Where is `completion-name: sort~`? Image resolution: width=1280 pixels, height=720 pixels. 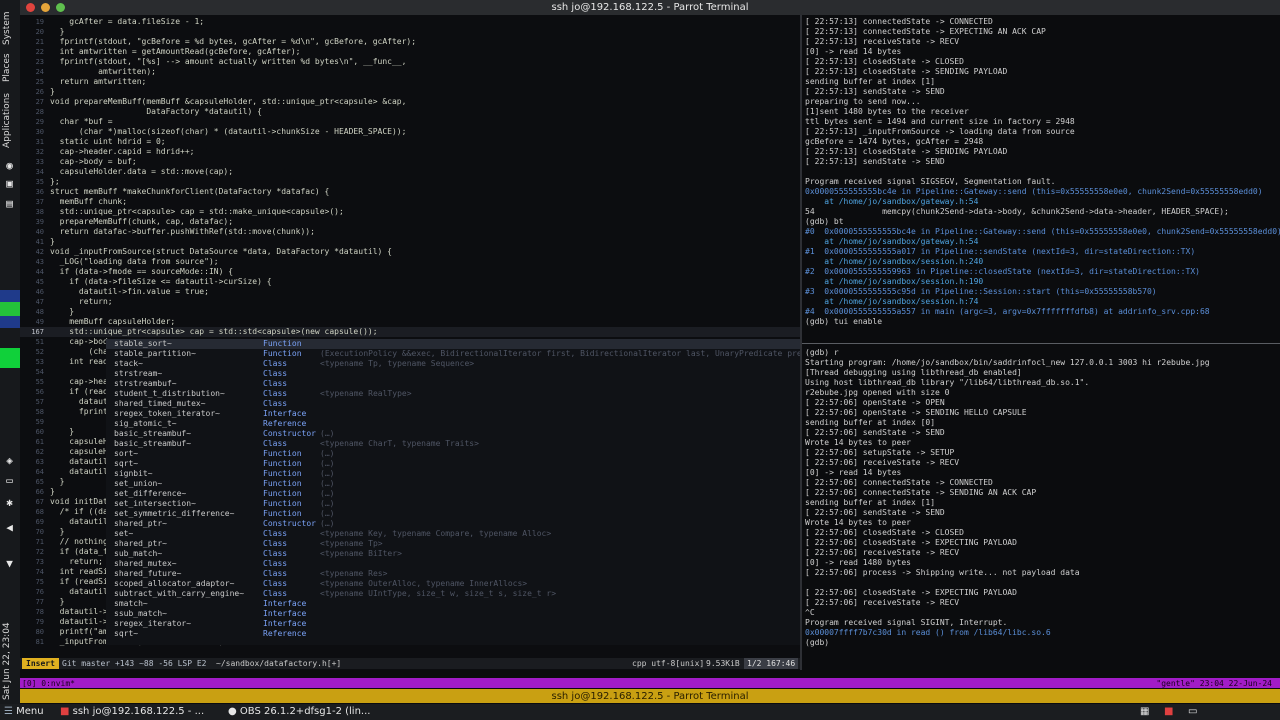
completion-name: sort~ is located at coordinates (126, 453).